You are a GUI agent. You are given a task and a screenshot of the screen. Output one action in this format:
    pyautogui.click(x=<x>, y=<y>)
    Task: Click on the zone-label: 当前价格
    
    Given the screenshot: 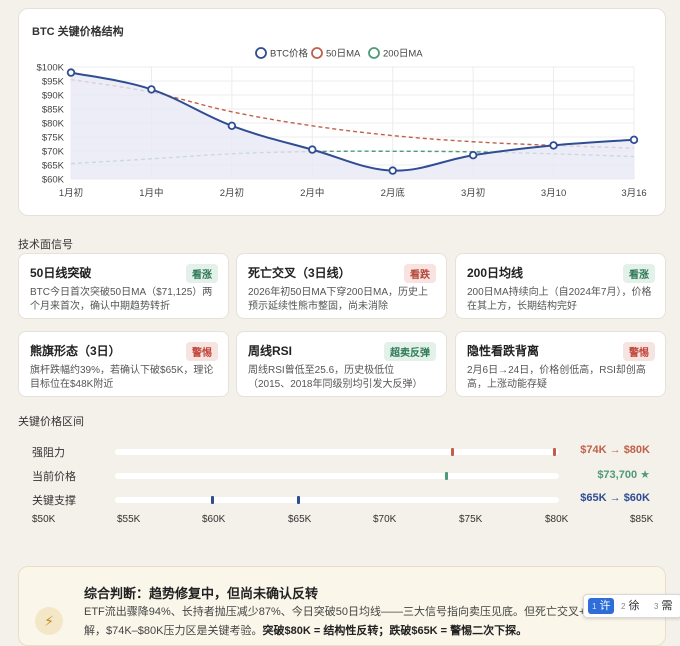 What is the action you would take?
    pyautogui.click(x=54, y=477)
    